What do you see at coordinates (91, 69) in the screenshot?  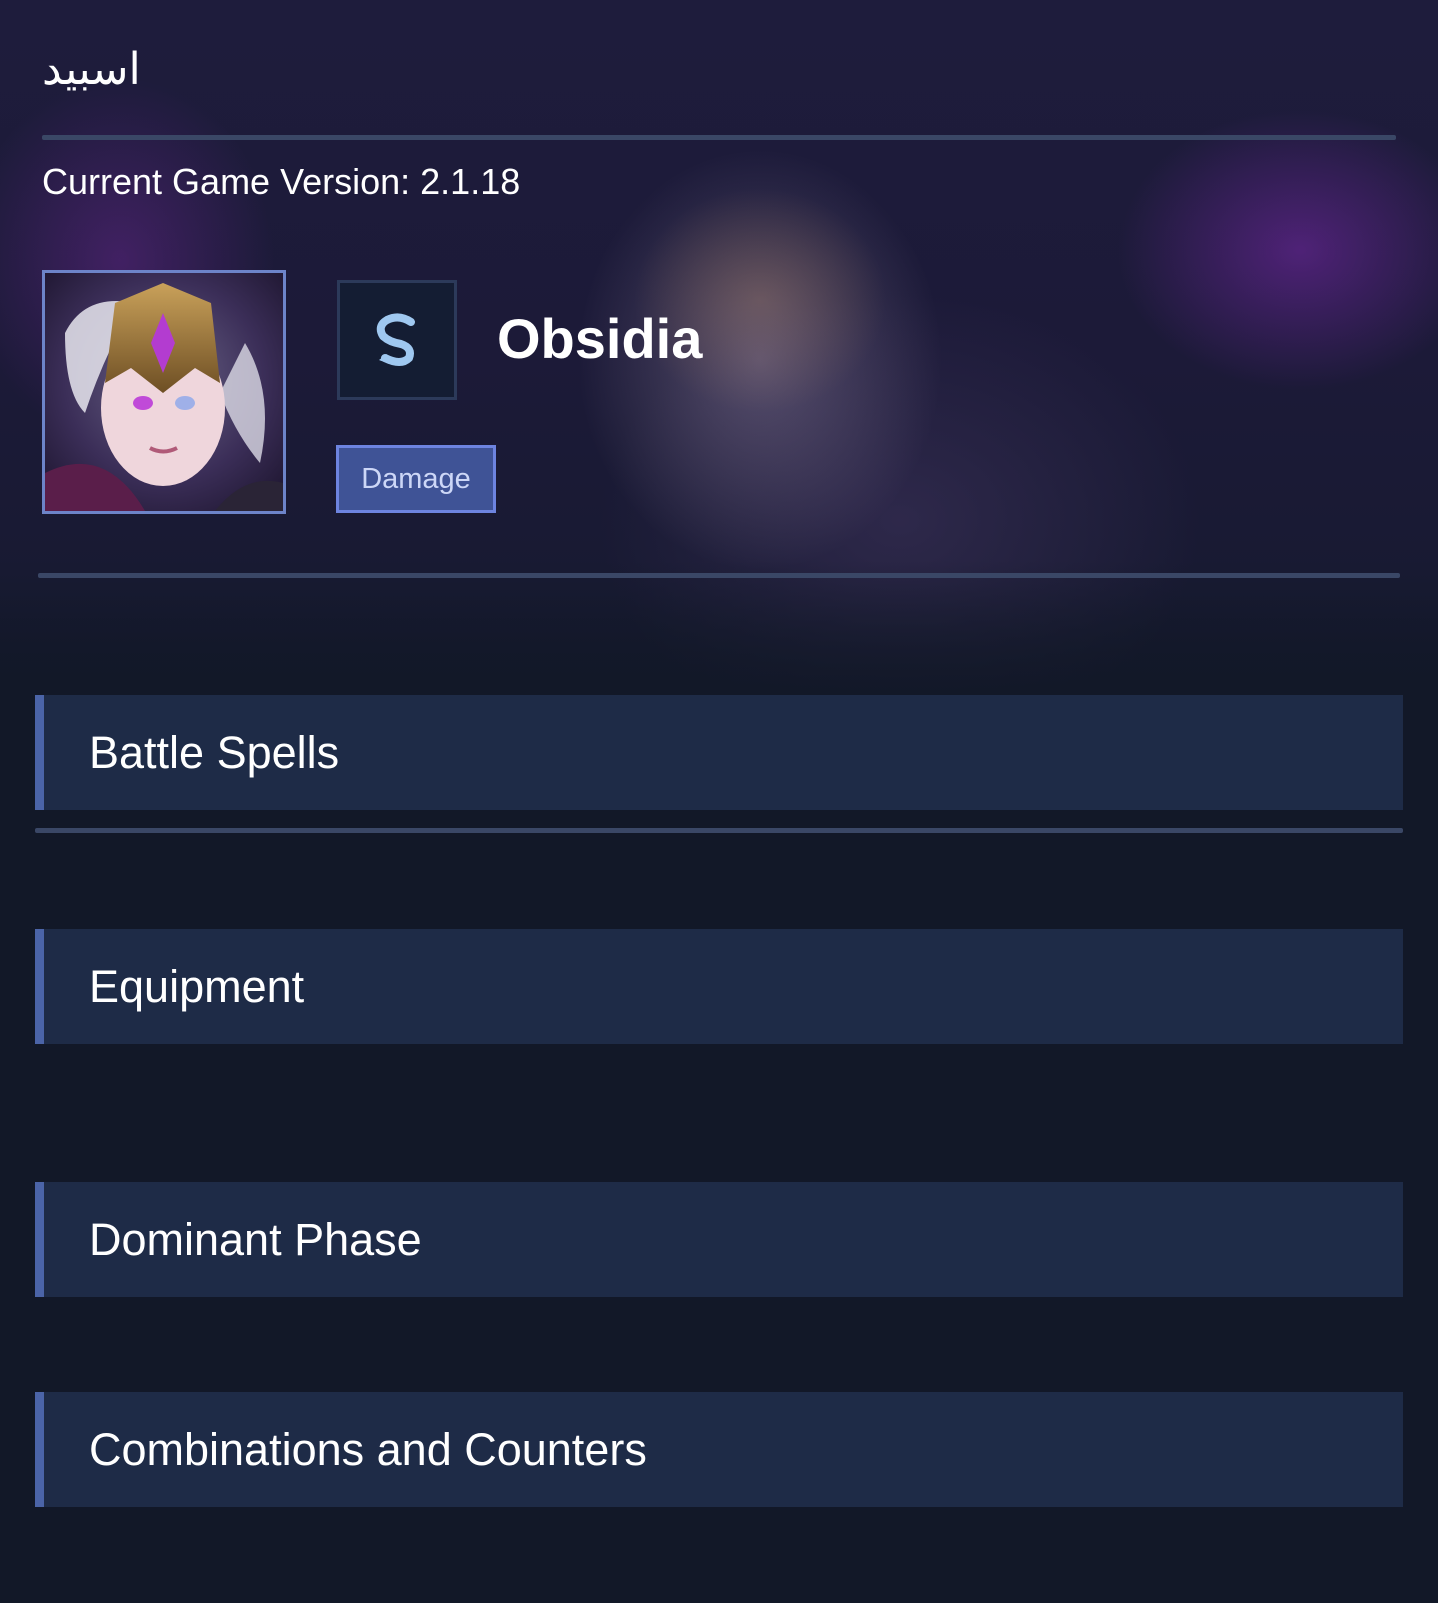 I see `page-title: اسبيد` at bounding box center [91, 69].